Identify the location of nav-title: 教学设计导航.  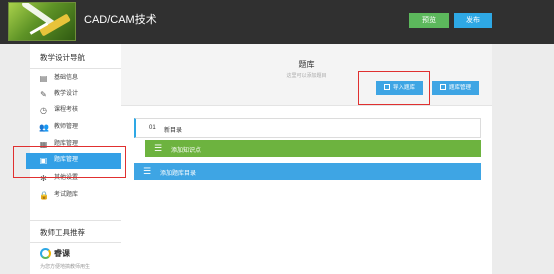
(62, 57).